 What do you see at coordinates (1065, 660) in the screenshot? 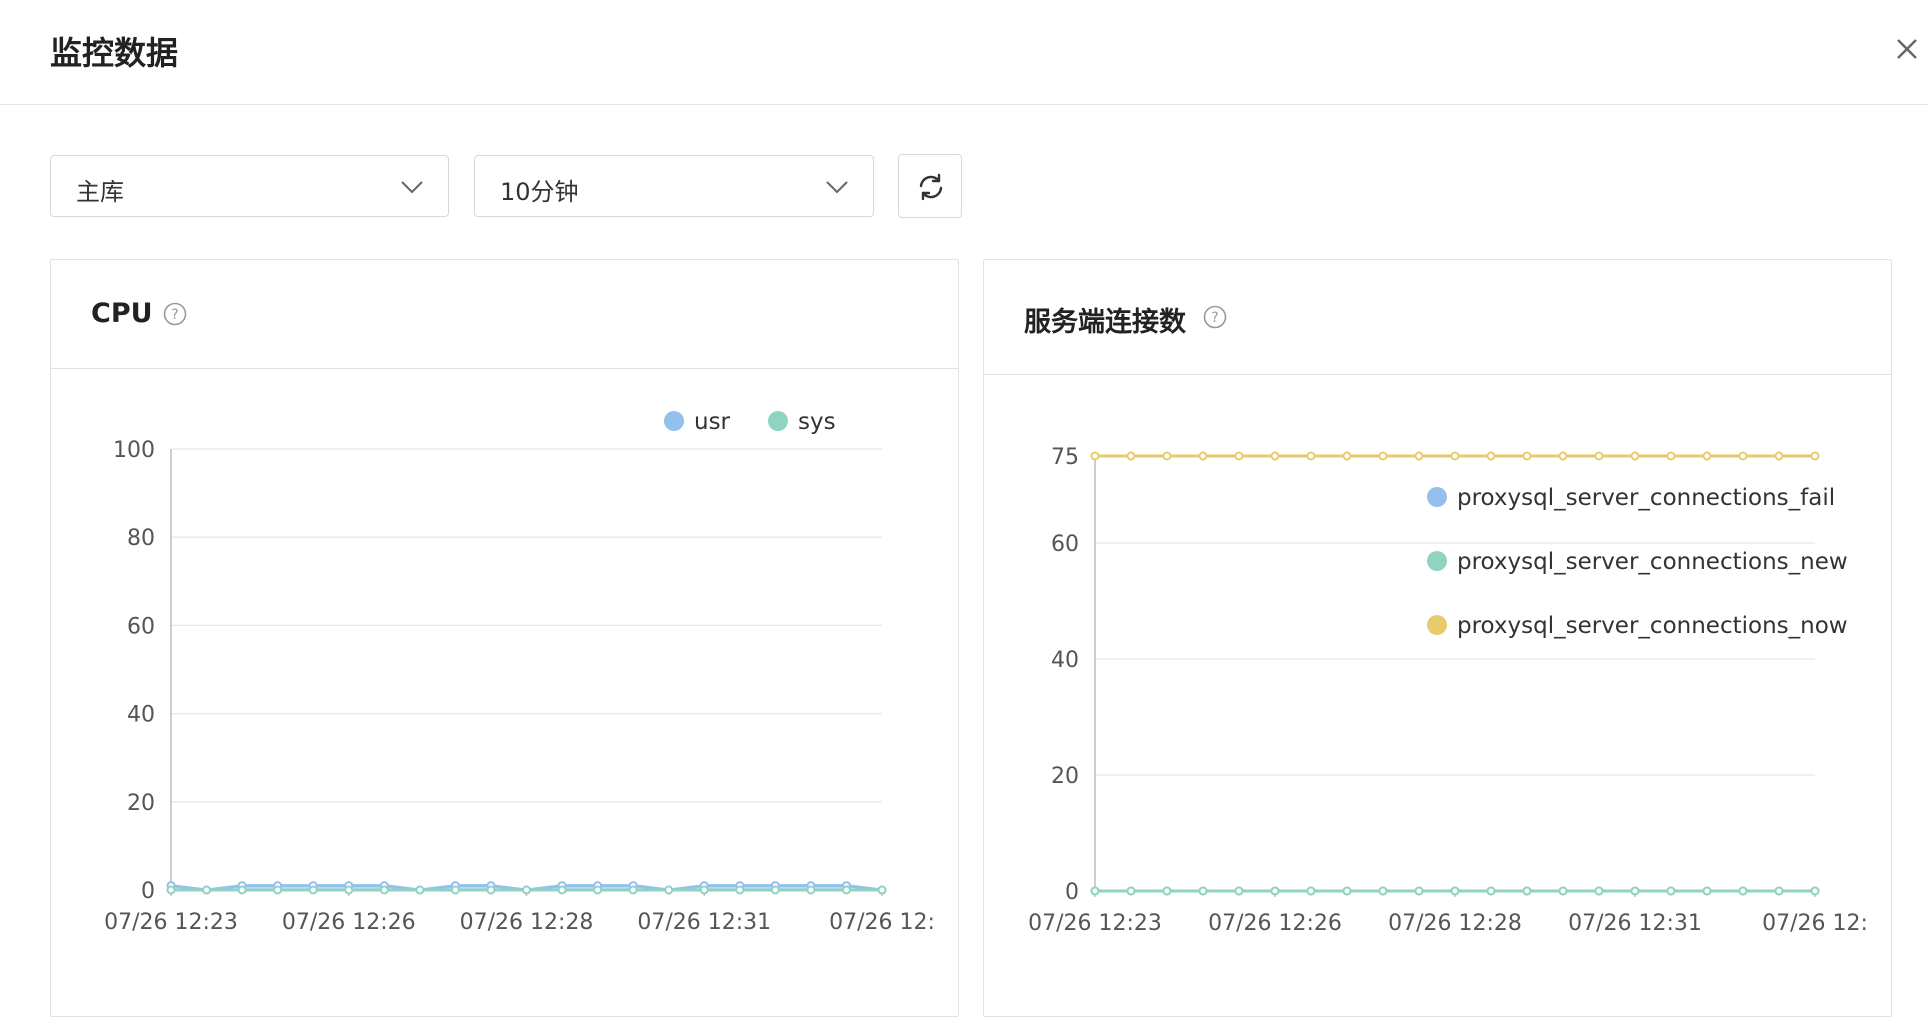
I see `y-tick-label: 40` at bounding box center [1065, 660].